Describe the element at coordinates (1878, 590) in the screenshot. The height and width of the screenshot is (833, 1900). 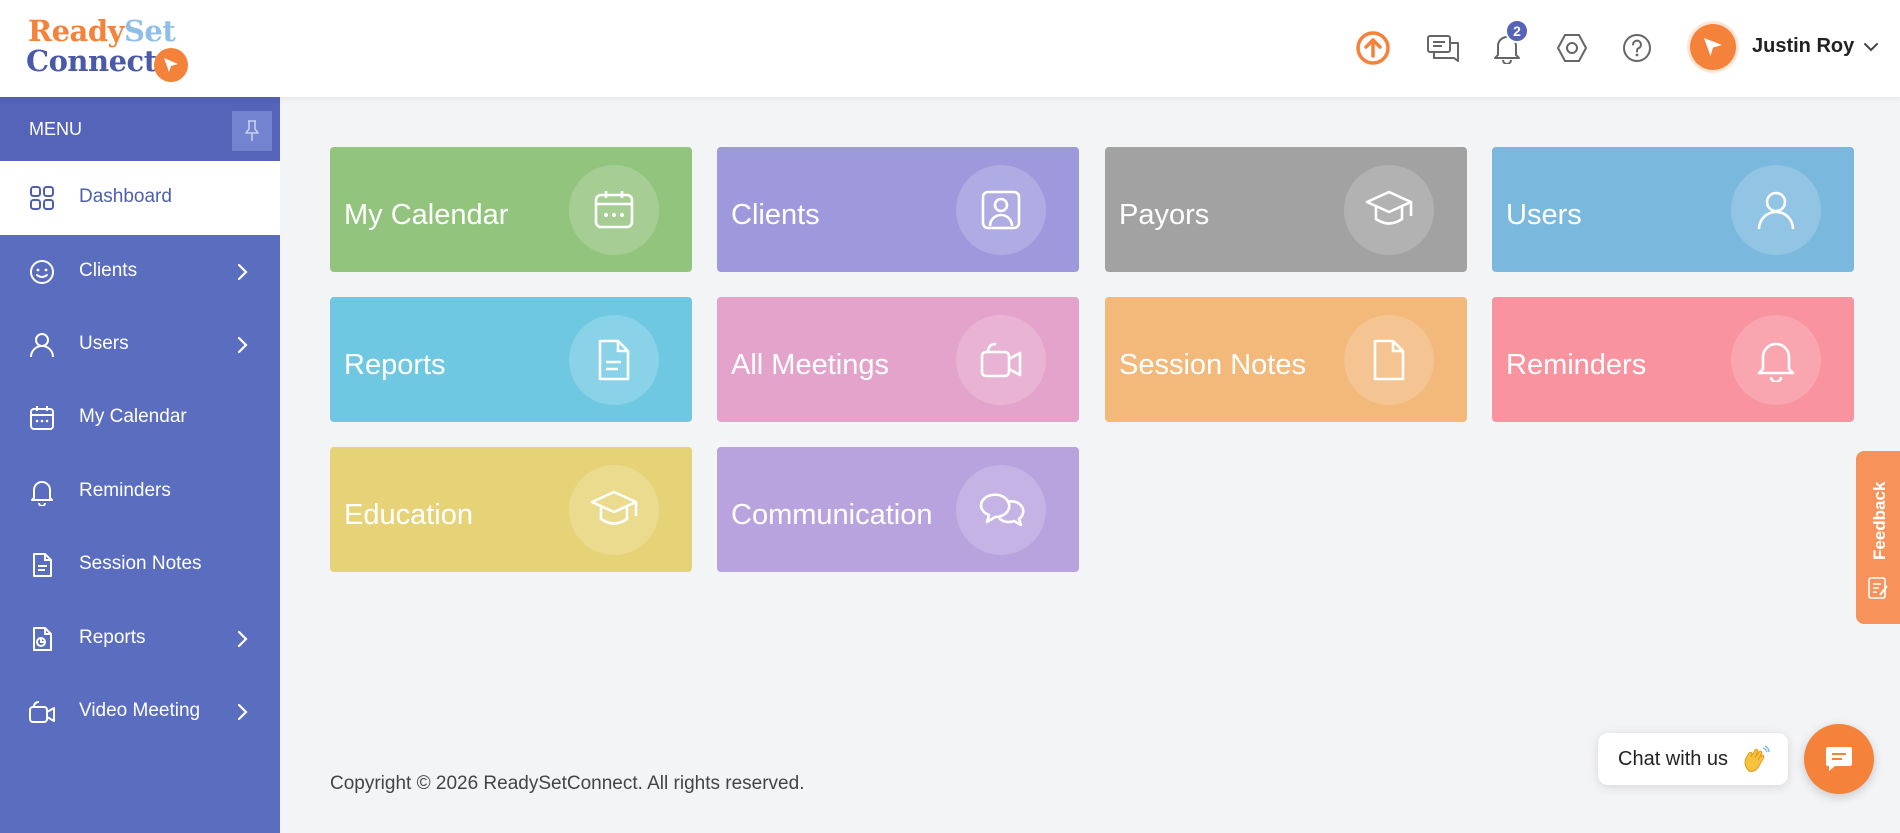
I see `feedback-icon` at that location.